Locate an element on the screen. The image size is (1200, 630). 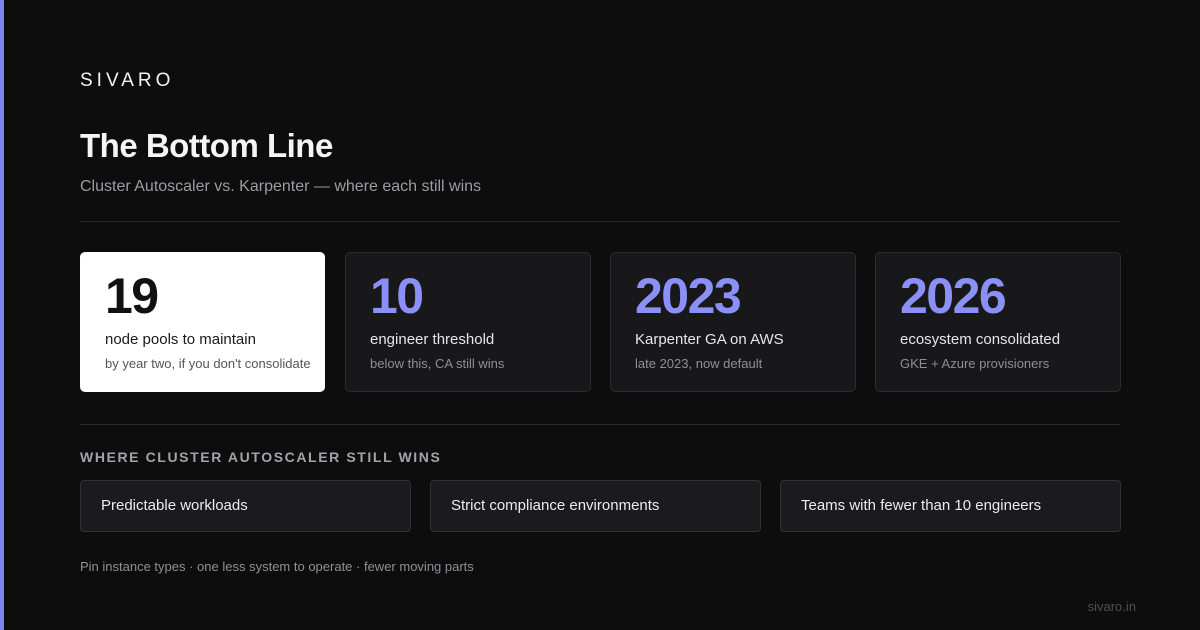
accent-bar is located at coordinates (2, 315).